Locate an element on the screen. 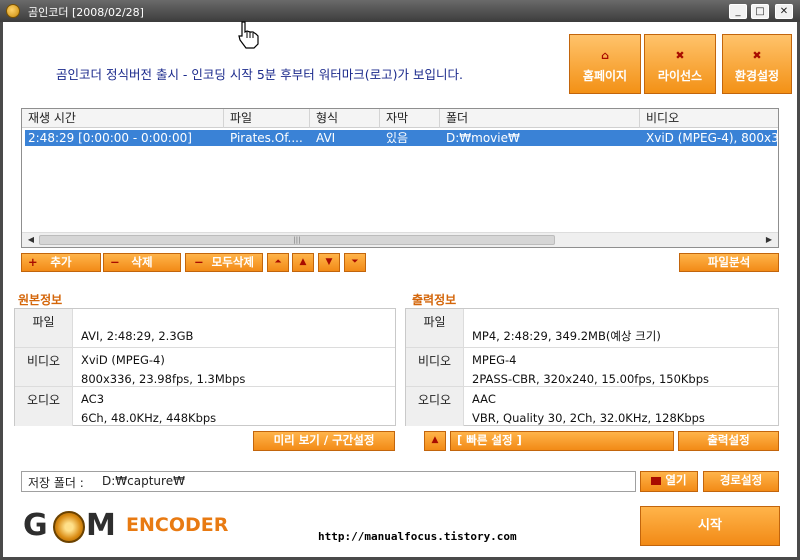 The width and height of the screenshot is (800, 560). output-video-codec: MPEG-4 is located at coordinates (494, 360).